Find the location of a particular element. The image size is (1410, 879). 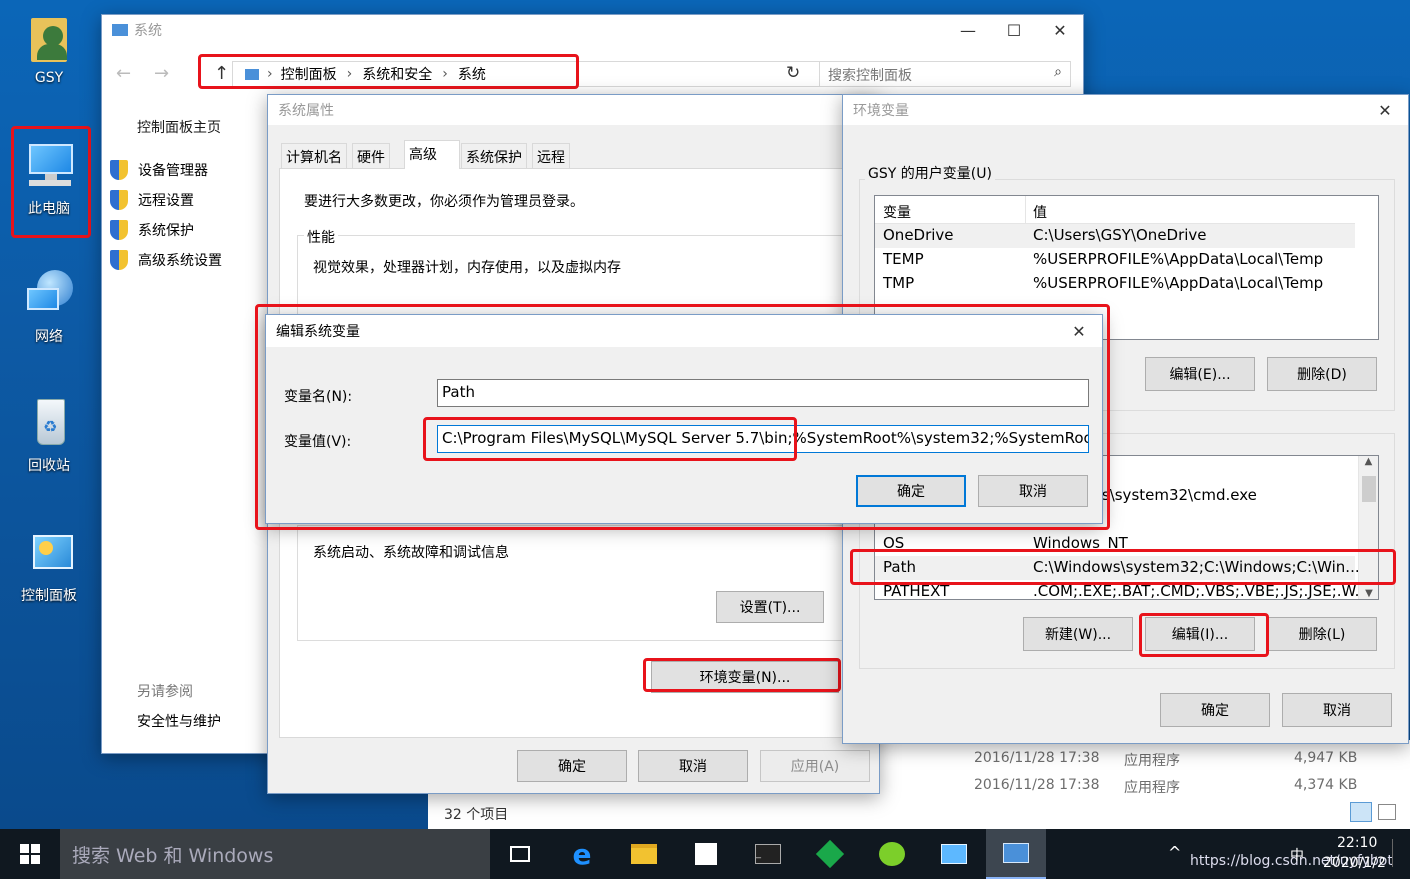

notification-icon is located at coordinates (1399, 853).